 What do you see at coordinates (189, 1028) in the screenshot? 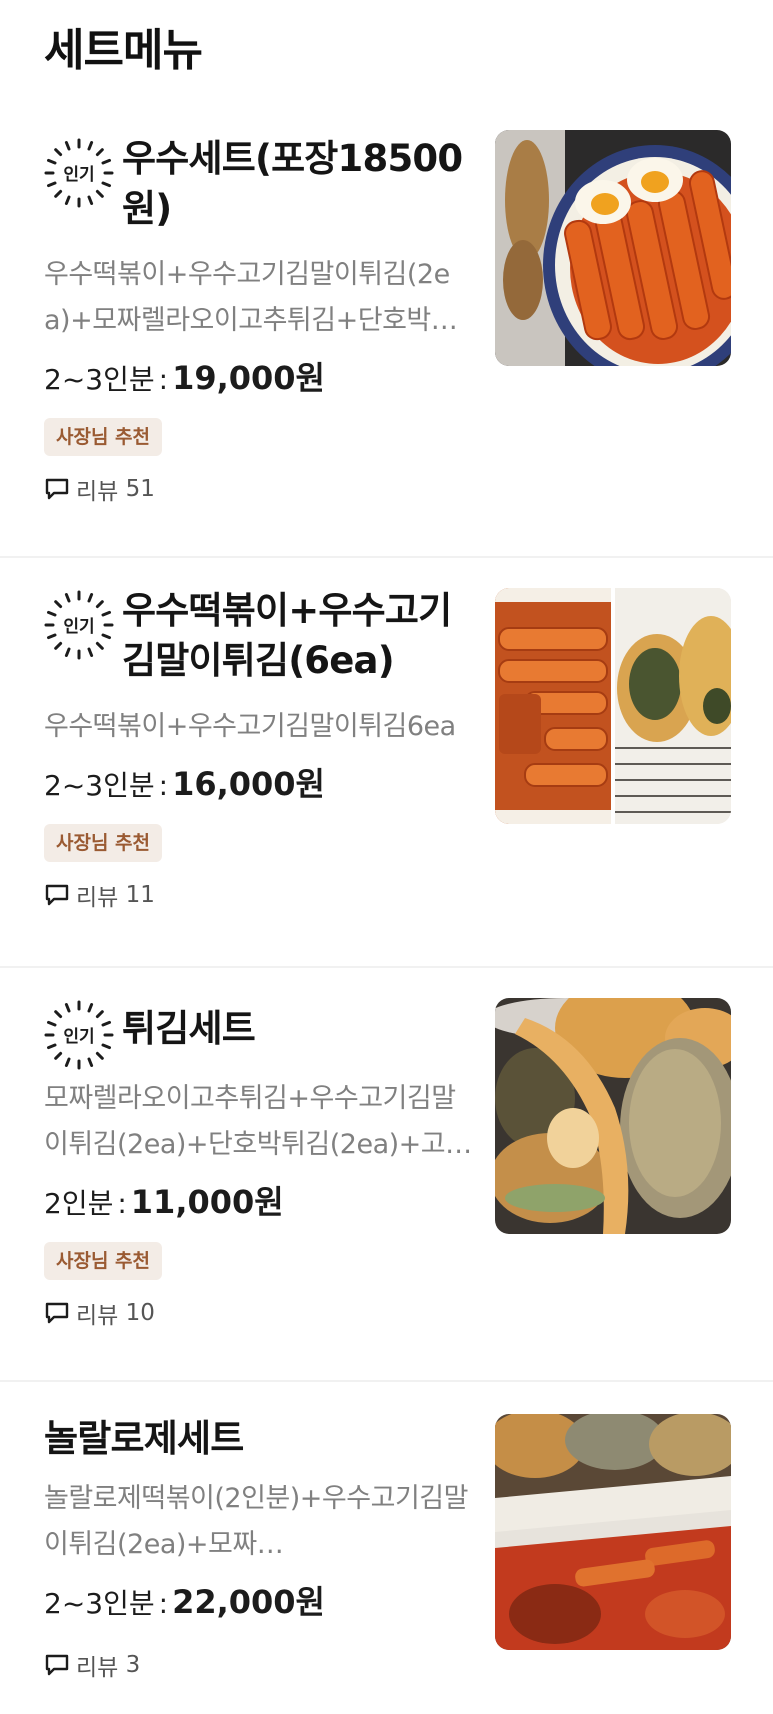
I see `item-name: 튀김세트` at bounding box center [189, 1028].